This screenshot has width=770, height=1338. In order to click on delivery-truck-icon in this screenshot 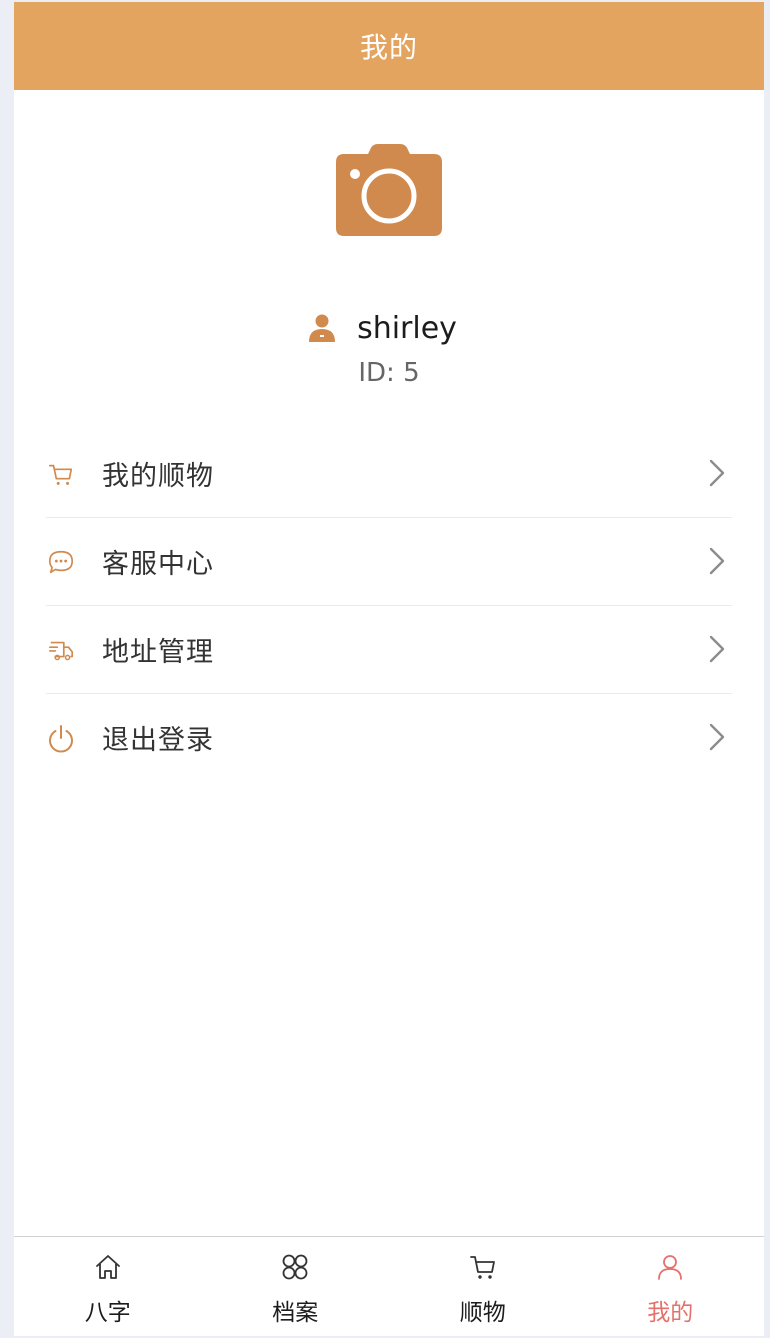, I will do `click(61, 650)`.